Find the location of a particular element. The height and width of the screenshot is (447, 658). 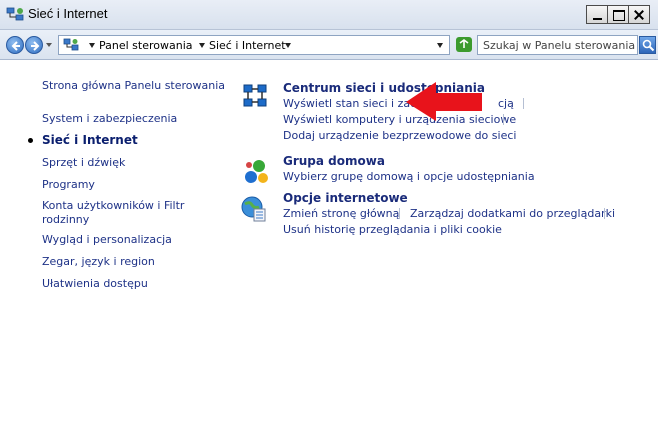

sidebar-item-system-security: System i zabezpieczenia is located at coordinates (109, 118).